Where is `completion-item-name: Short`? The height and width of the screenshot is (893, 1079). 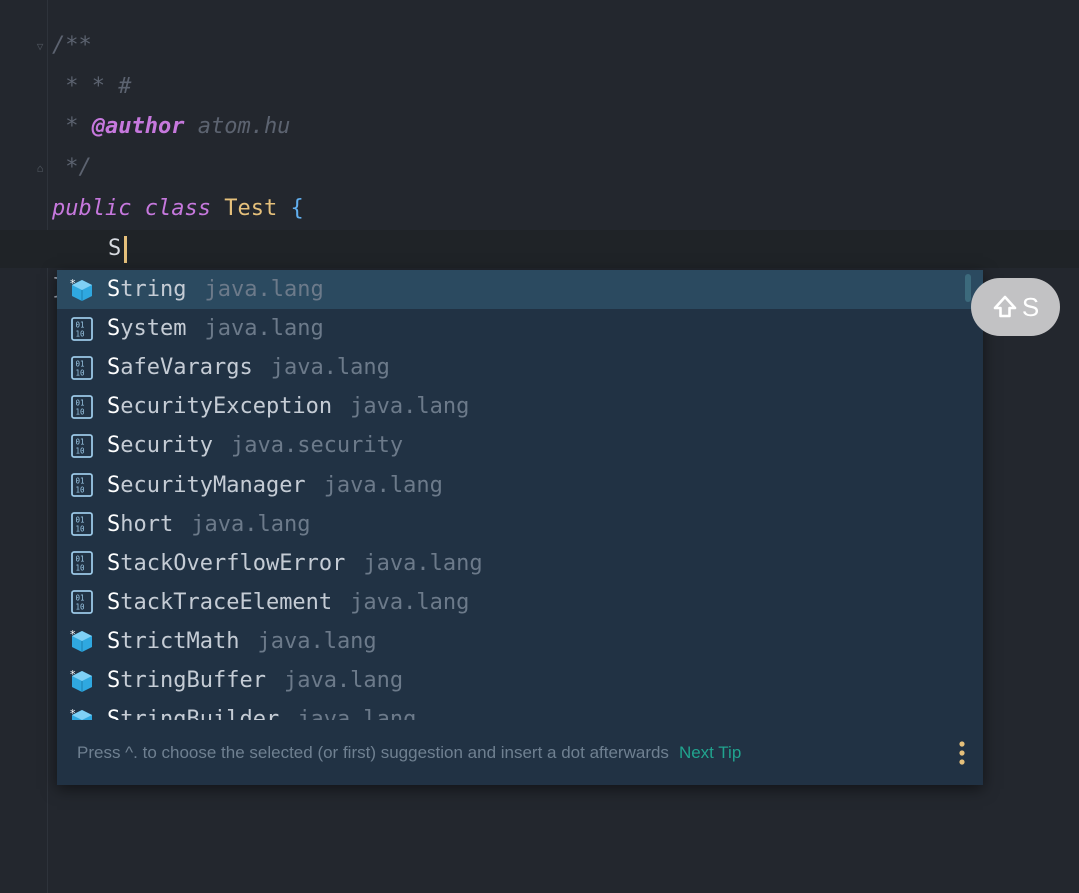 completion-item-name: Short is located at coordinates (140, 524).